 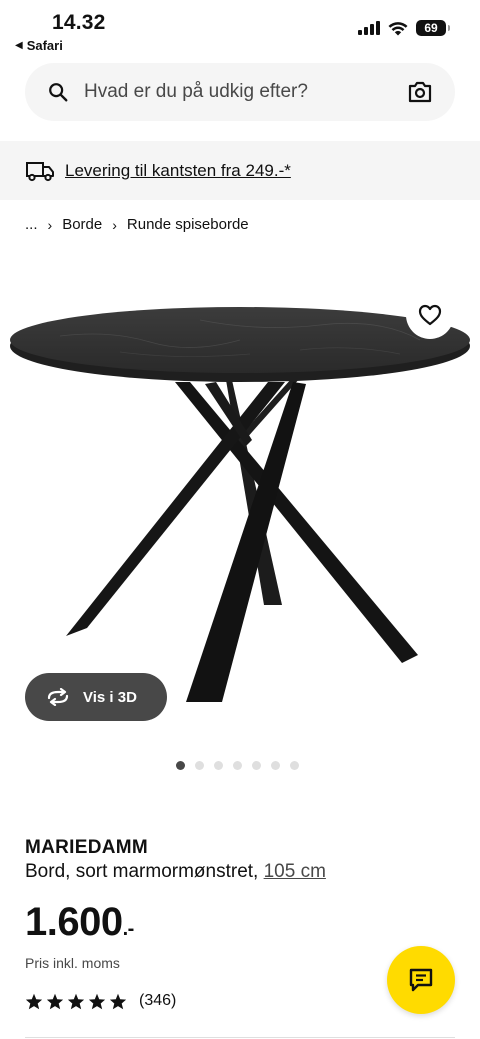 What do you see at coordinates (188, 224) in the screenshot?
I see `breadcrumb-item-runde-spiseborde: Runde spiseborde` at bounding box center [188, 224].